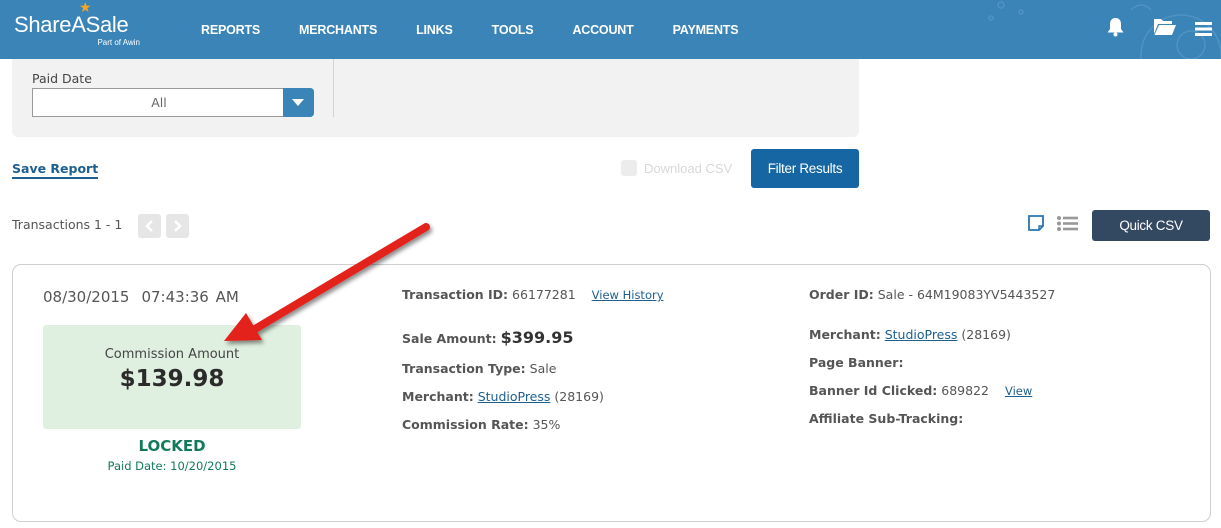 This screenshot has height=528, width=1221. I want to click on status-badge: LOCKED, so click(172, 446).